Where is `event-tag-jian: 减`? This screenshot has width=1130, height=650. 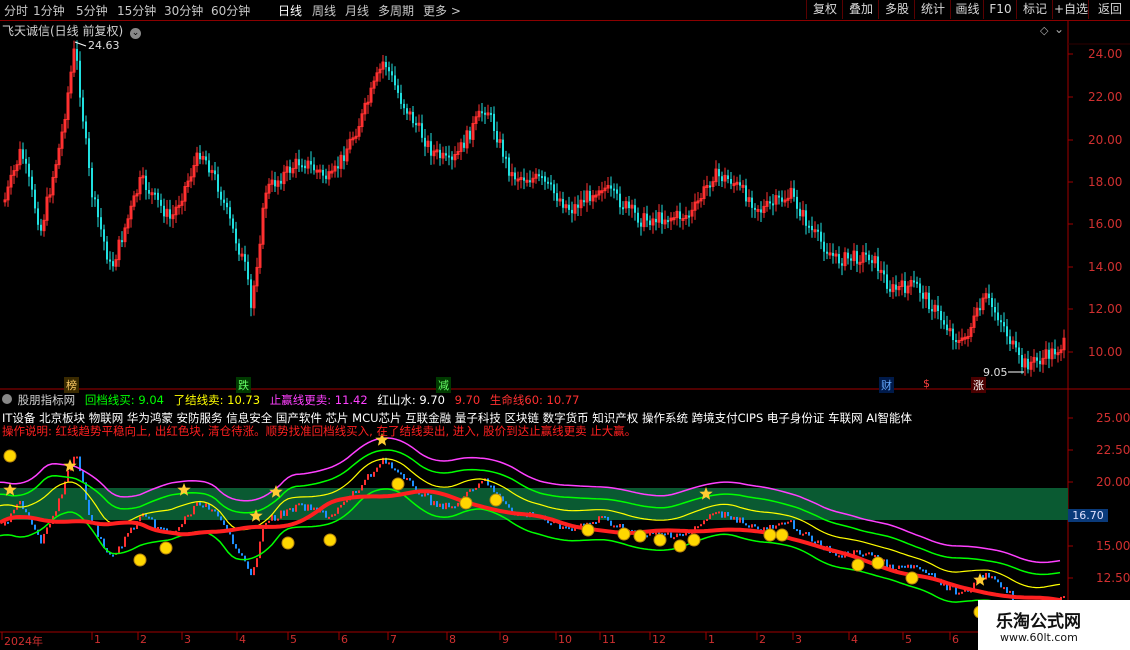 event-tag-jian: 减 is located at coordinates (443, 385).